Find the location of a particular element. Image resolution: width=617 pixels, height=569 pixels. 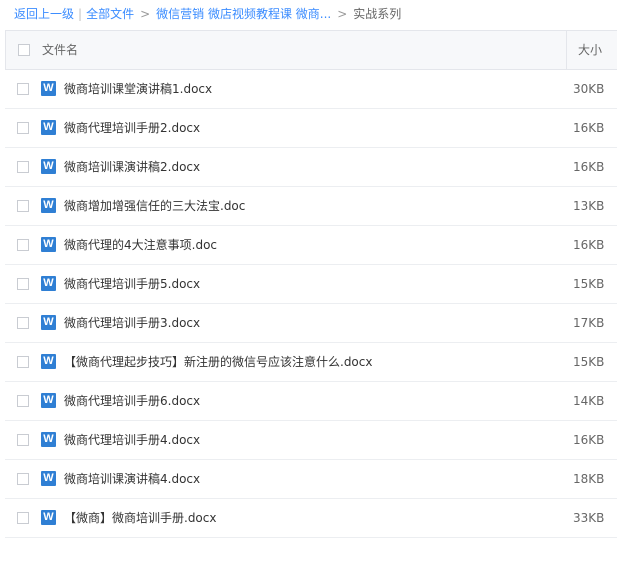

breadcrumb-root-link: 全部文件 is located at coordinates (110, 14).